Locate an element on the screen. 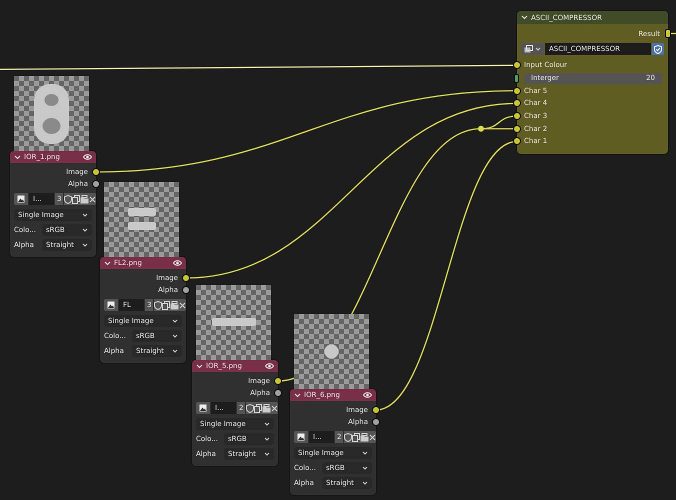 Image resolution: width=676 pixels, height=500 pixels. reroute-node is located at coordinates (481, 129).